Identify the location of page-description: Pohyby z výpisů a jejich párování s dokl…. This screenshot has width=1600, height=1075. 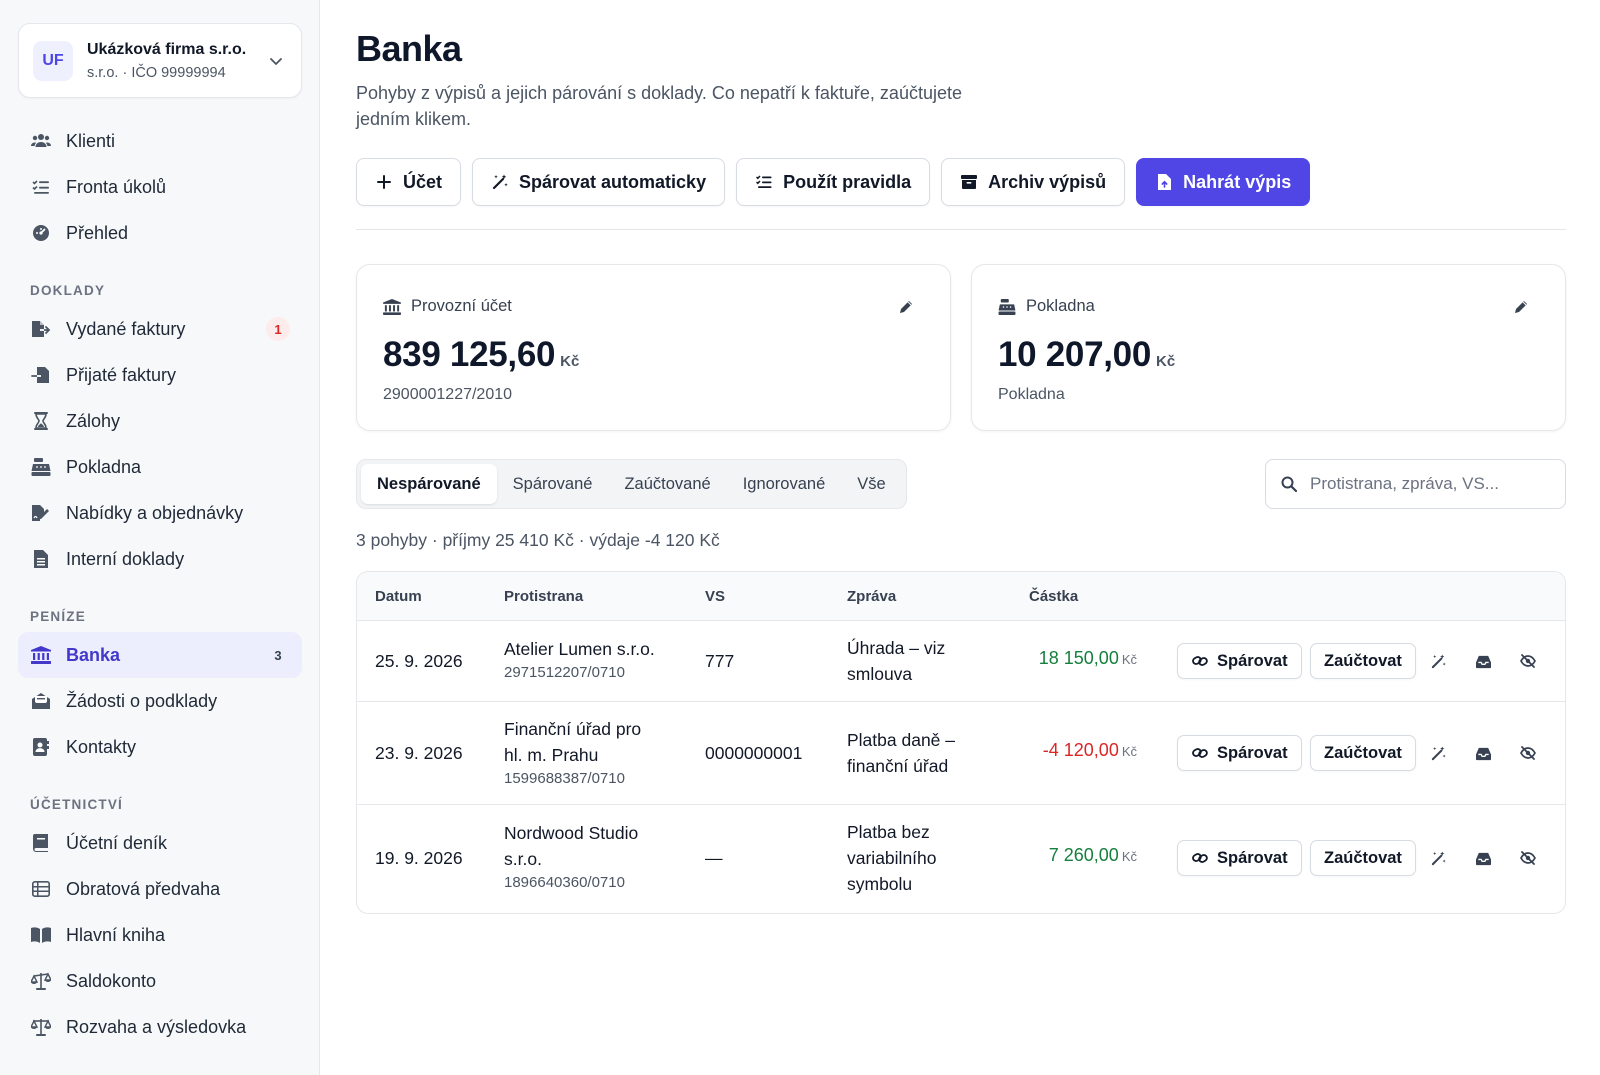
(659, 106).